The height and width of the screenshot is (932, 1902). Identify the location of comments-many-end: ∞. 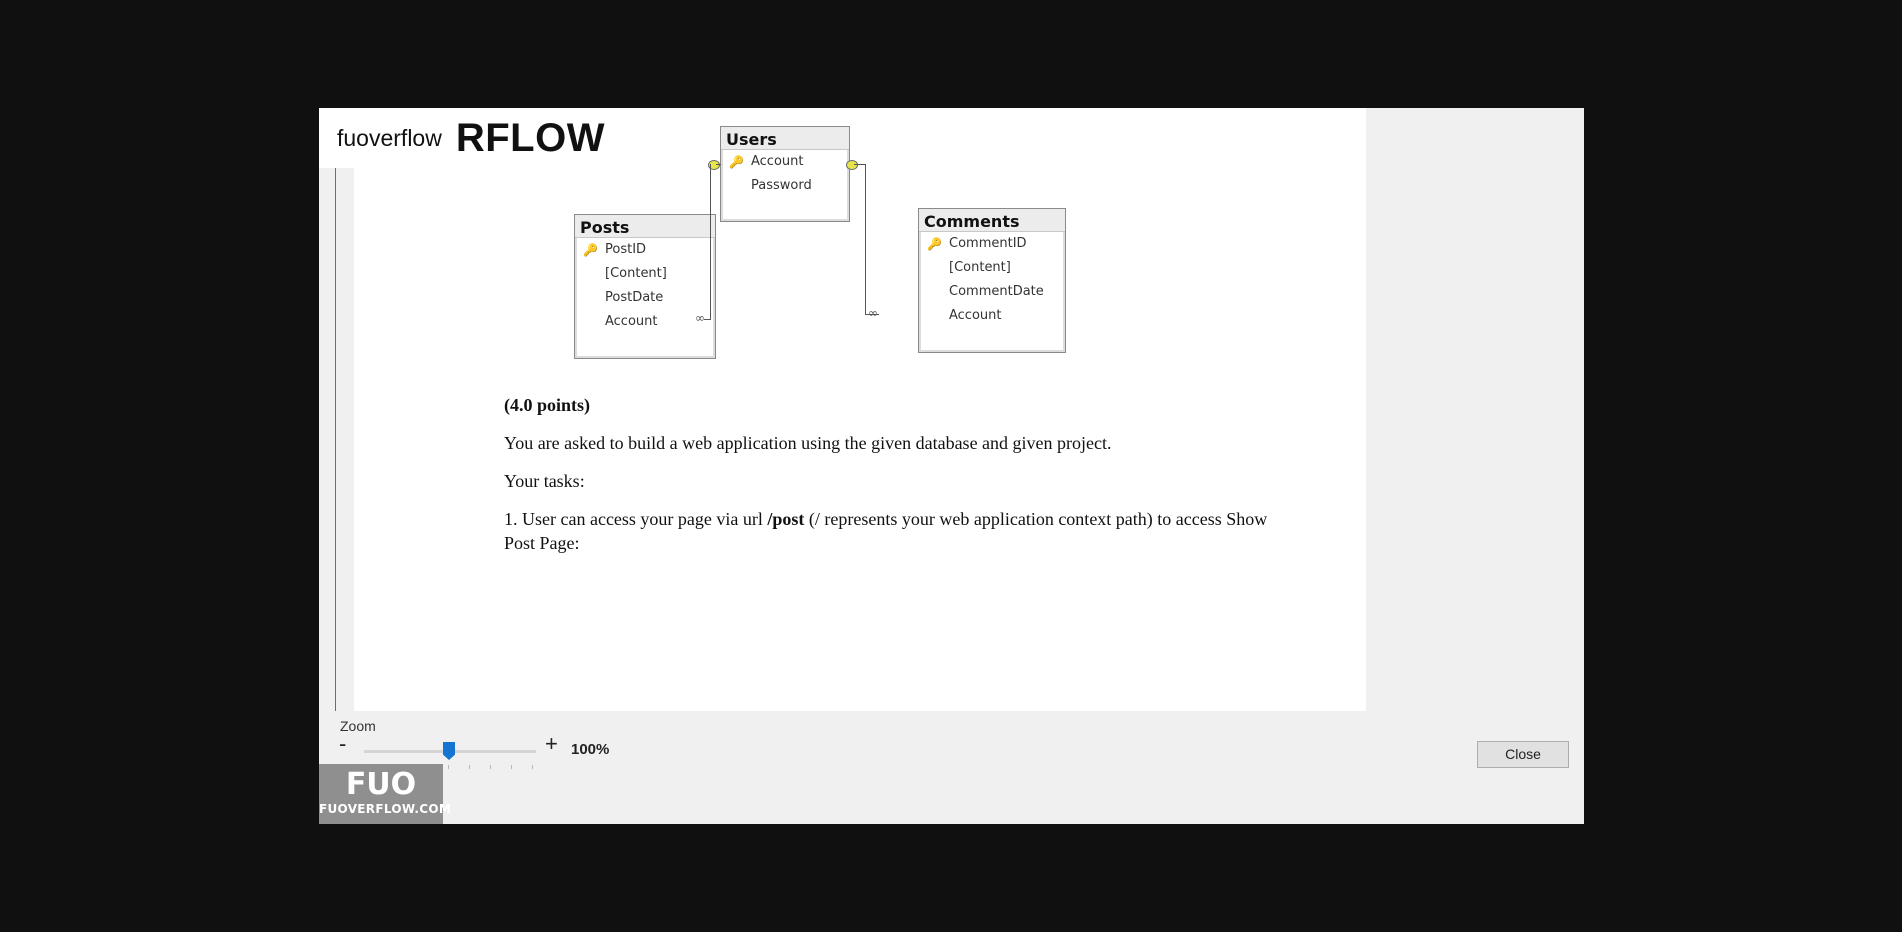
(873, 313).